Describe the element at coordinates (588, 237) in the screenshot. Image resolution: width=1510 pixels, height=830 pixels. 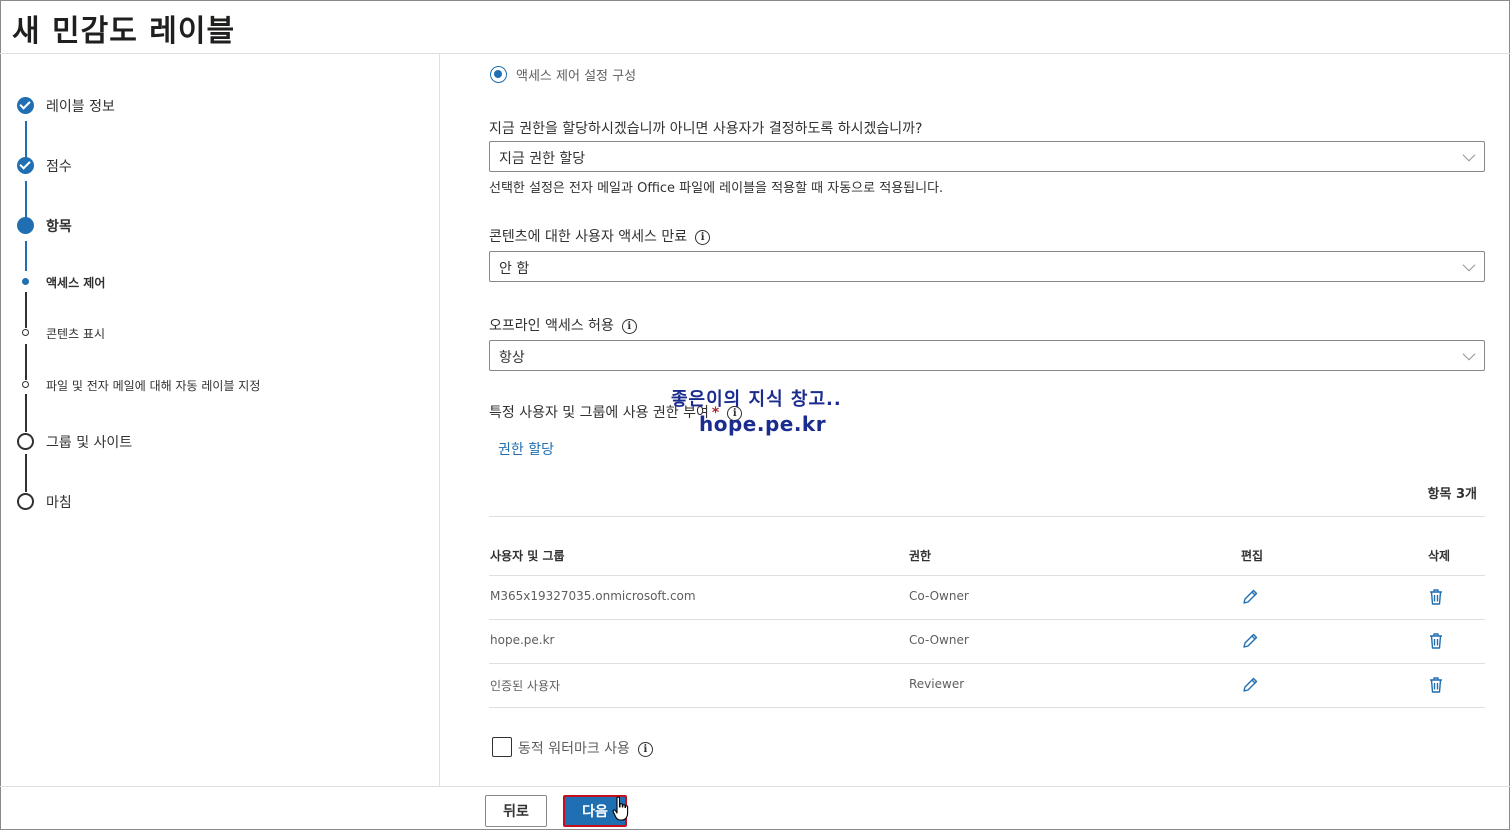
I see `expiry-label: 콘텐츠에 대한 사용자 액세스 만료` at that location.